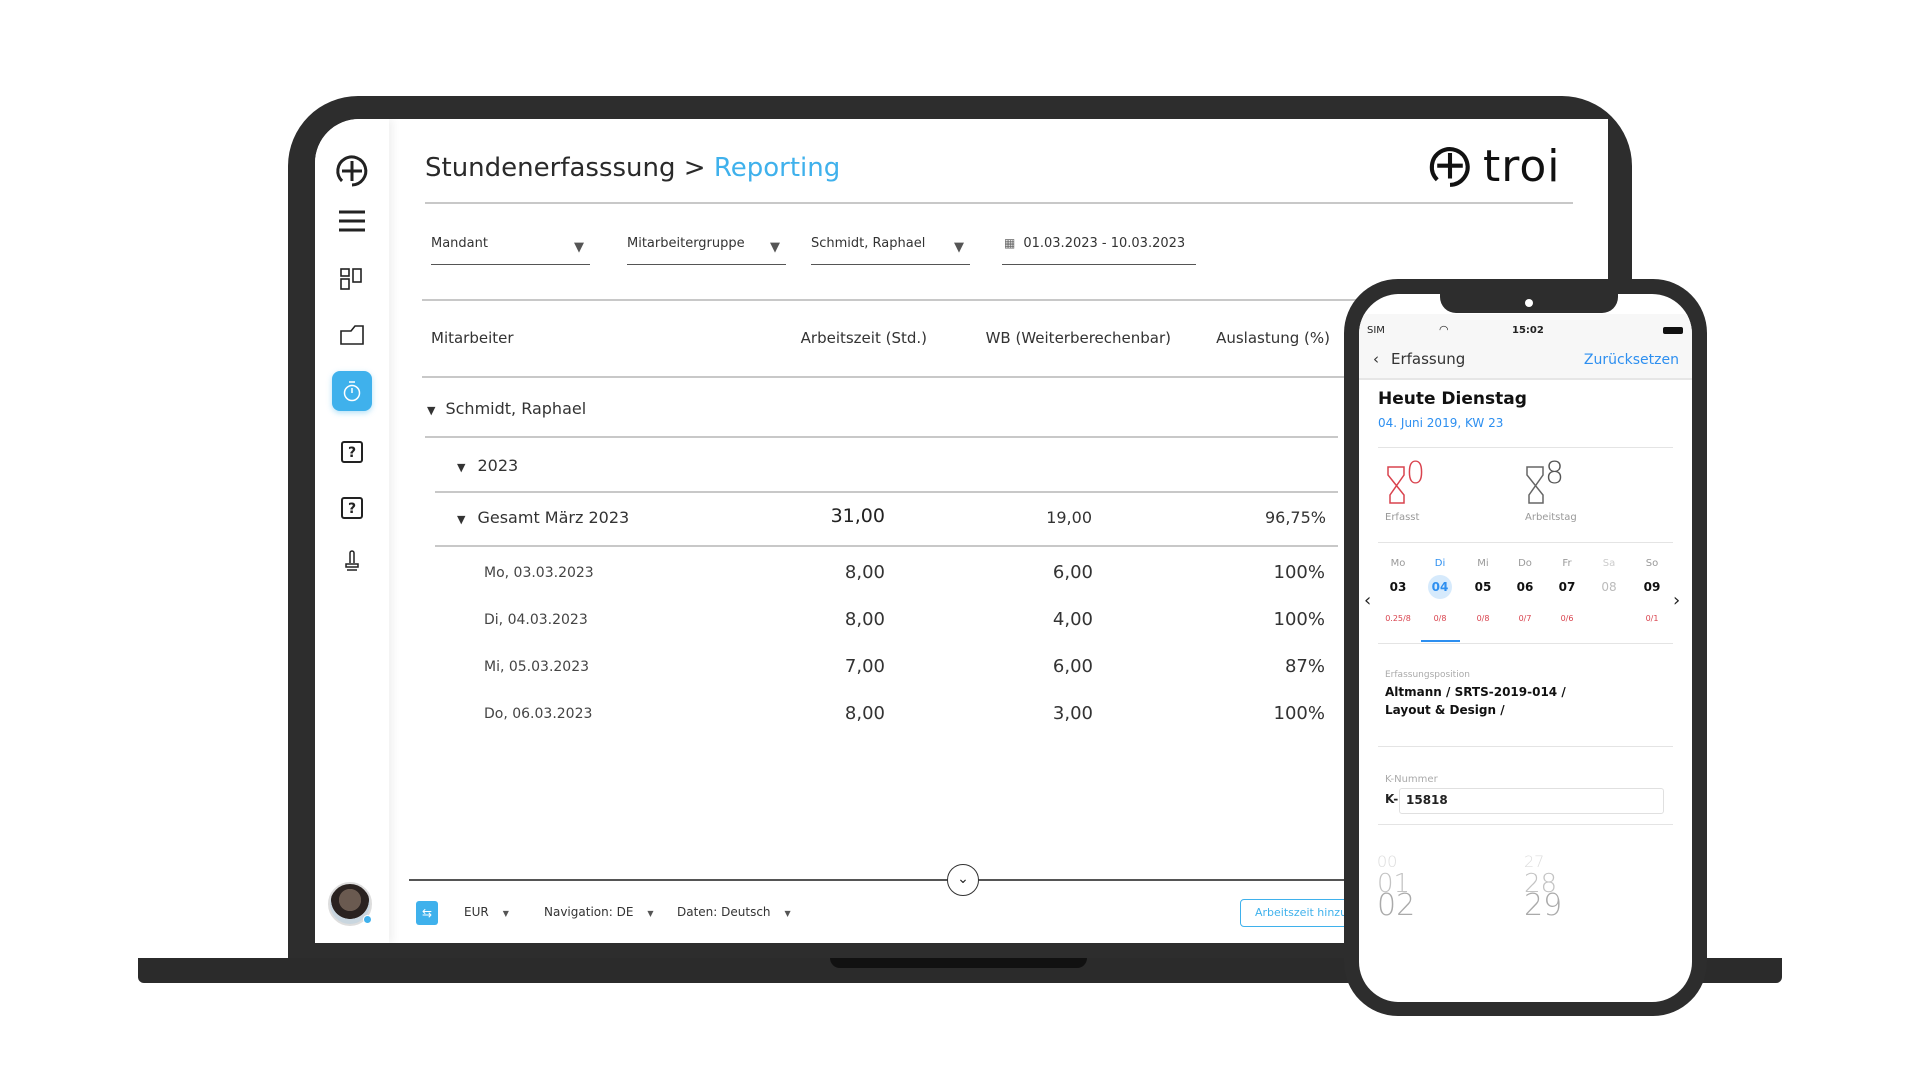  Describe the element at coordinates (1304, 666) in the screenshot. I see `row-auslastung: 87%` at that location.